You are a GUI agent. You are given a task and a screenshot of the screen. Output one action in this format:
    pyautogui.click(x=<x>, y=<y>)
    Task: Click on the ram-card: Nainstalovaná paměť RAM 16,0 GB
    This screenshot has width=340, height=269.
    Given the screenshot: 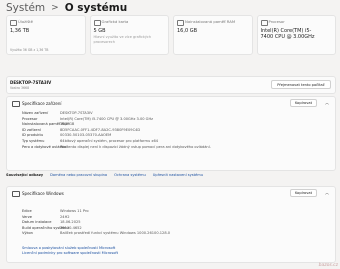 What is the action you would take?
    pyautogui.click(x=213, y=35)
    